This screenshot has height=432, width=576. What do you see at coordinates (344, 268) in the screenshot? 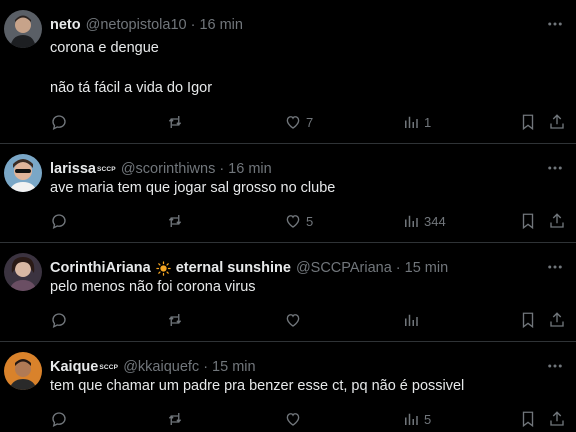
I see `user-handle: @SCCPAriana` at bounding box center [344, 268].